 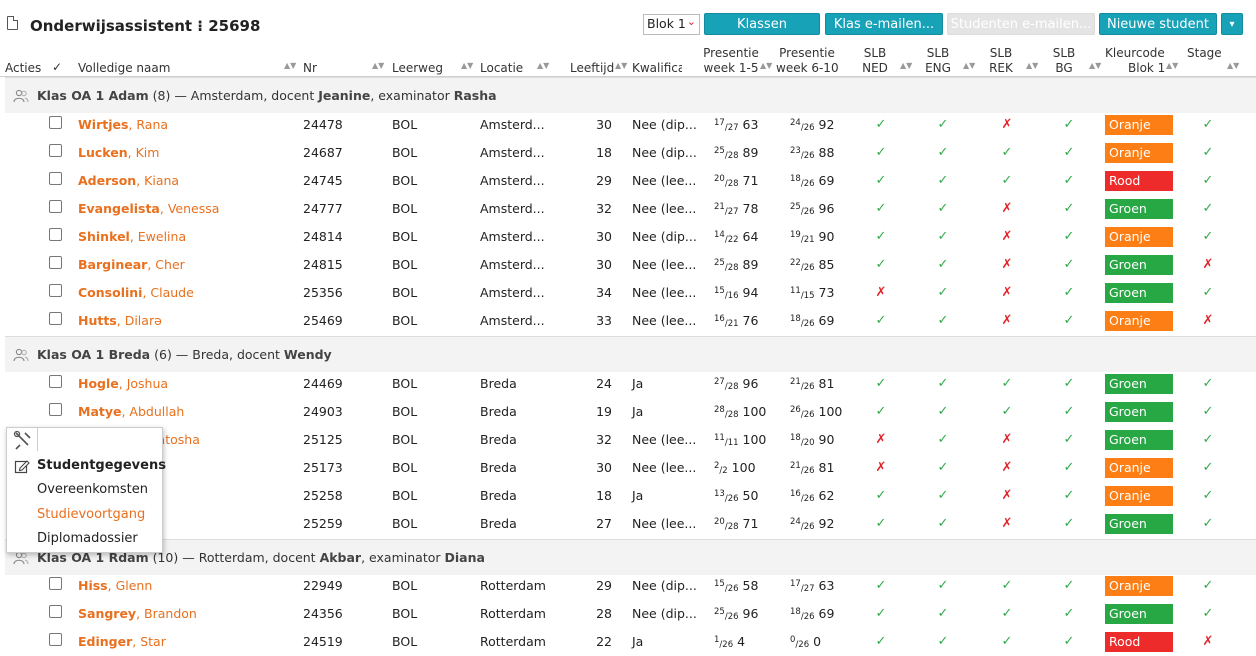 I want to click on menu-item-diplomadossier: Diplomadossier, so click(x=87, y=538).